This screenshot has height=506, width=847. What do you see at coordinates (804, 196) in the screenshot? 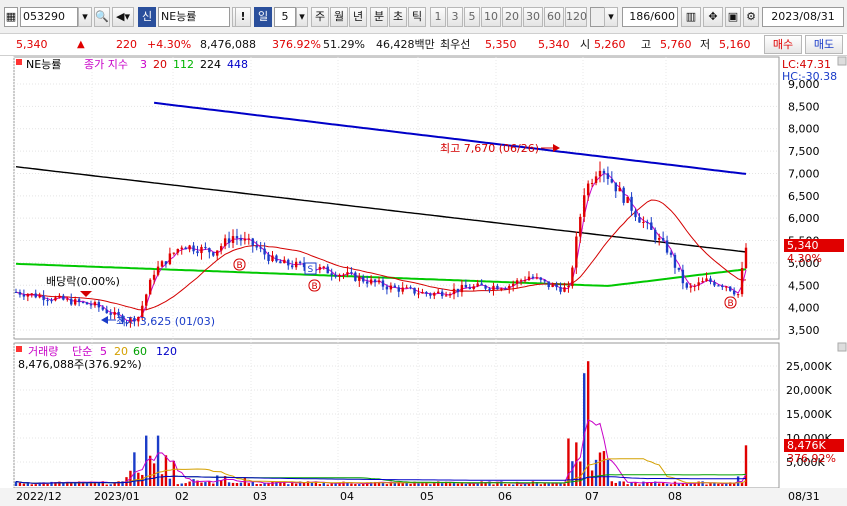
I see `y-tick-label: 6,500` at bounding box center [804, 196].